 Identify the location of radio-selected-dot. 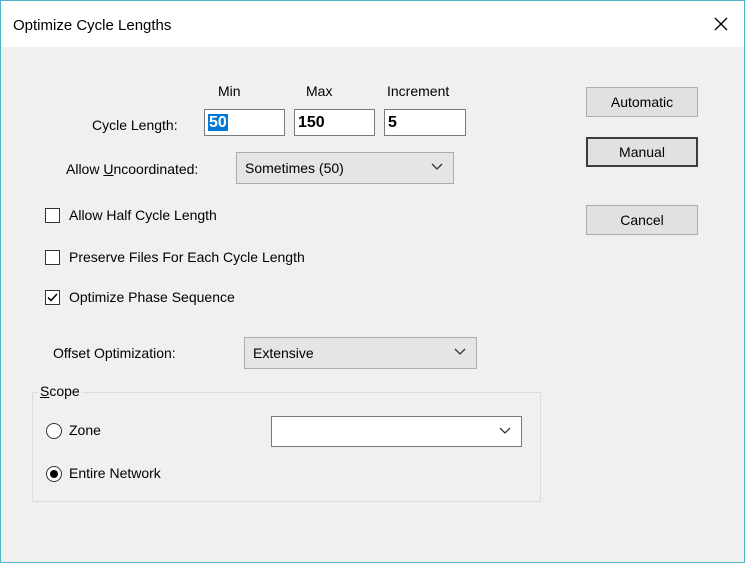
(54, 474).